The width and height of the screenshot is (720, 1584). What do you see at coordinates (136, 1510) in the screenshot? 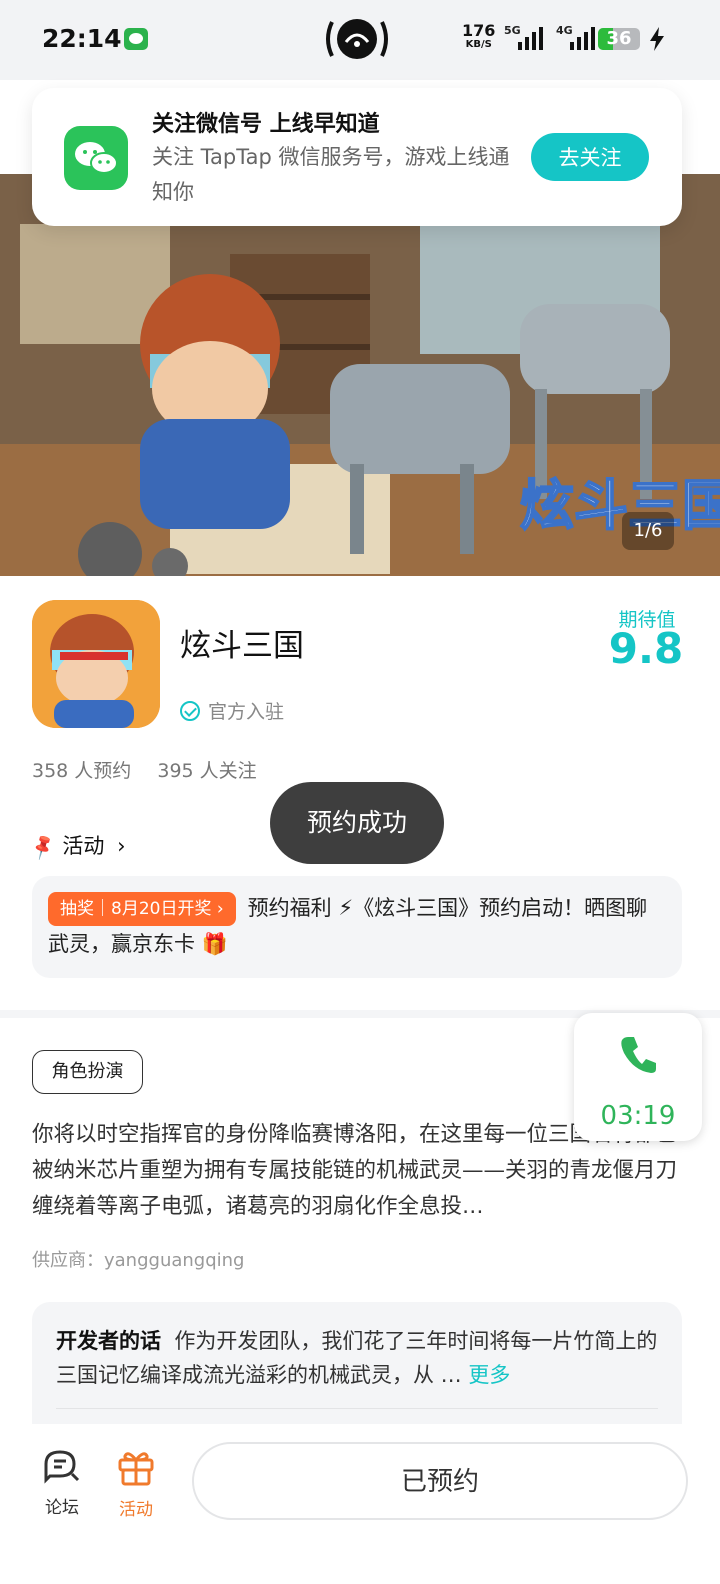
I see `nav-activity-label: 活动` at bounding box center [136, 1510].